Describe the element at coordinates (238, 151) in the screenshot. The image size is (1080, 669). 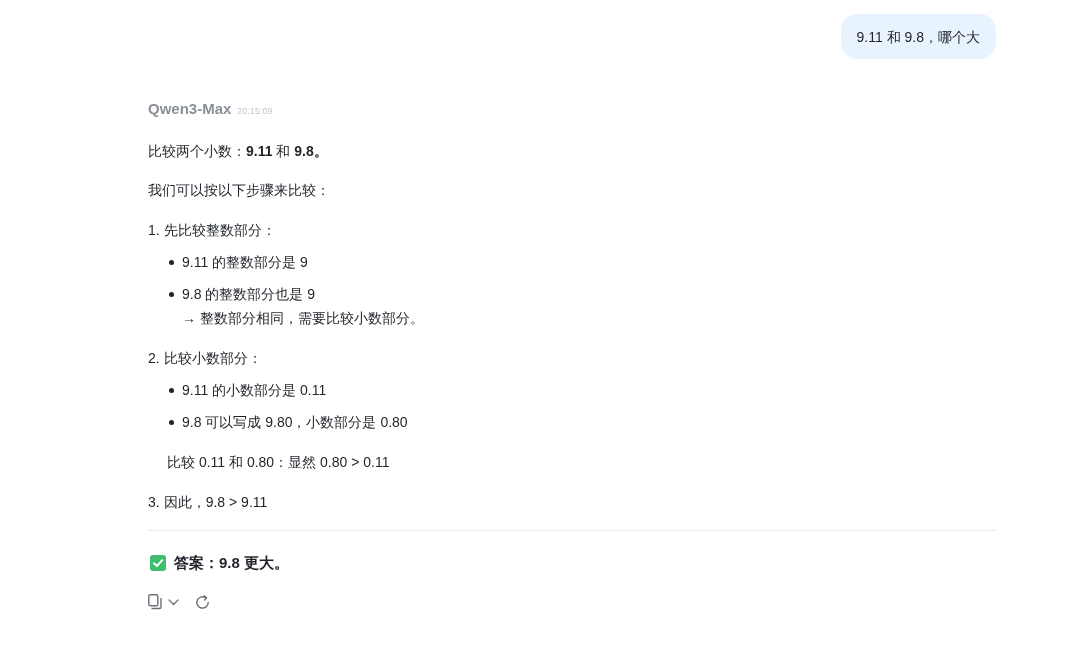
I see `paragraph: 比较两个小数：9.11 和 9.8。` at that location.